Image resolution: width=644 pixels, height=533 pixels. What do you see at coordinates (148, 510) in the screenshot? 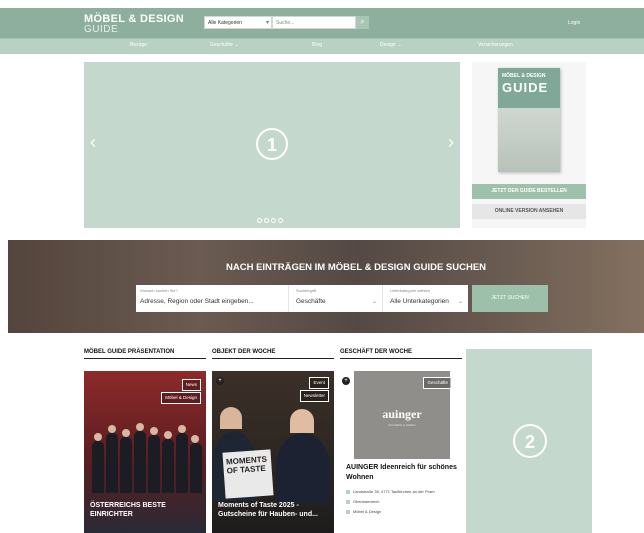
I see `card-title: ÖSTERREICHS BESTE EINRICHTER` at bounding box center [148, 510].